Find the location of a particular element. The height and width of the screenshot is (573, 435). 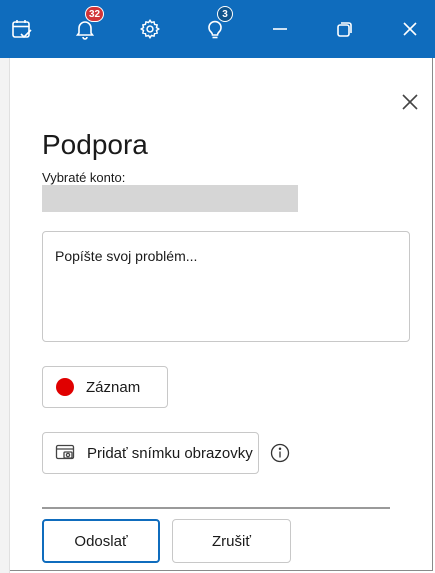

send-button: Odoslať is located at coordinates (101, 541).